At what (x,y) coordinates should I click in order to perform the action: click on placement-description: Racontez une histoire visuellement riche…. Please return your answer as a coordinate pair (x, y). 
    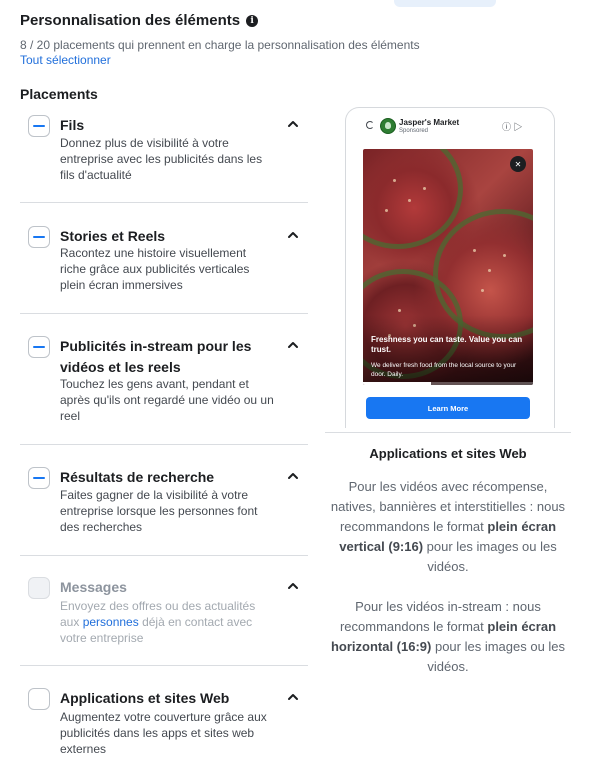
    Looking at the image, I should click on (155, 269).